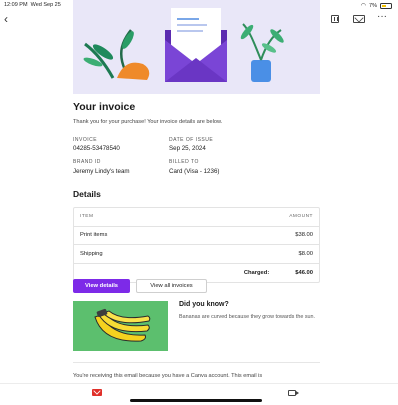 The width and height of the screenshot is (398, 405). I want to click on table-row: Shipping $8.00, so click(196, 254).